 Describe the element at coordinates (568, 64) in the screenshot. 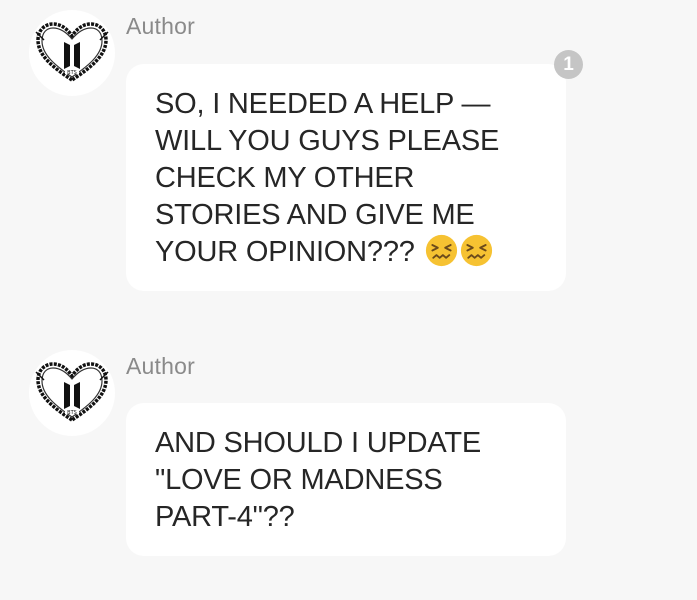

I see `comment-count-badge: 1` at that location.